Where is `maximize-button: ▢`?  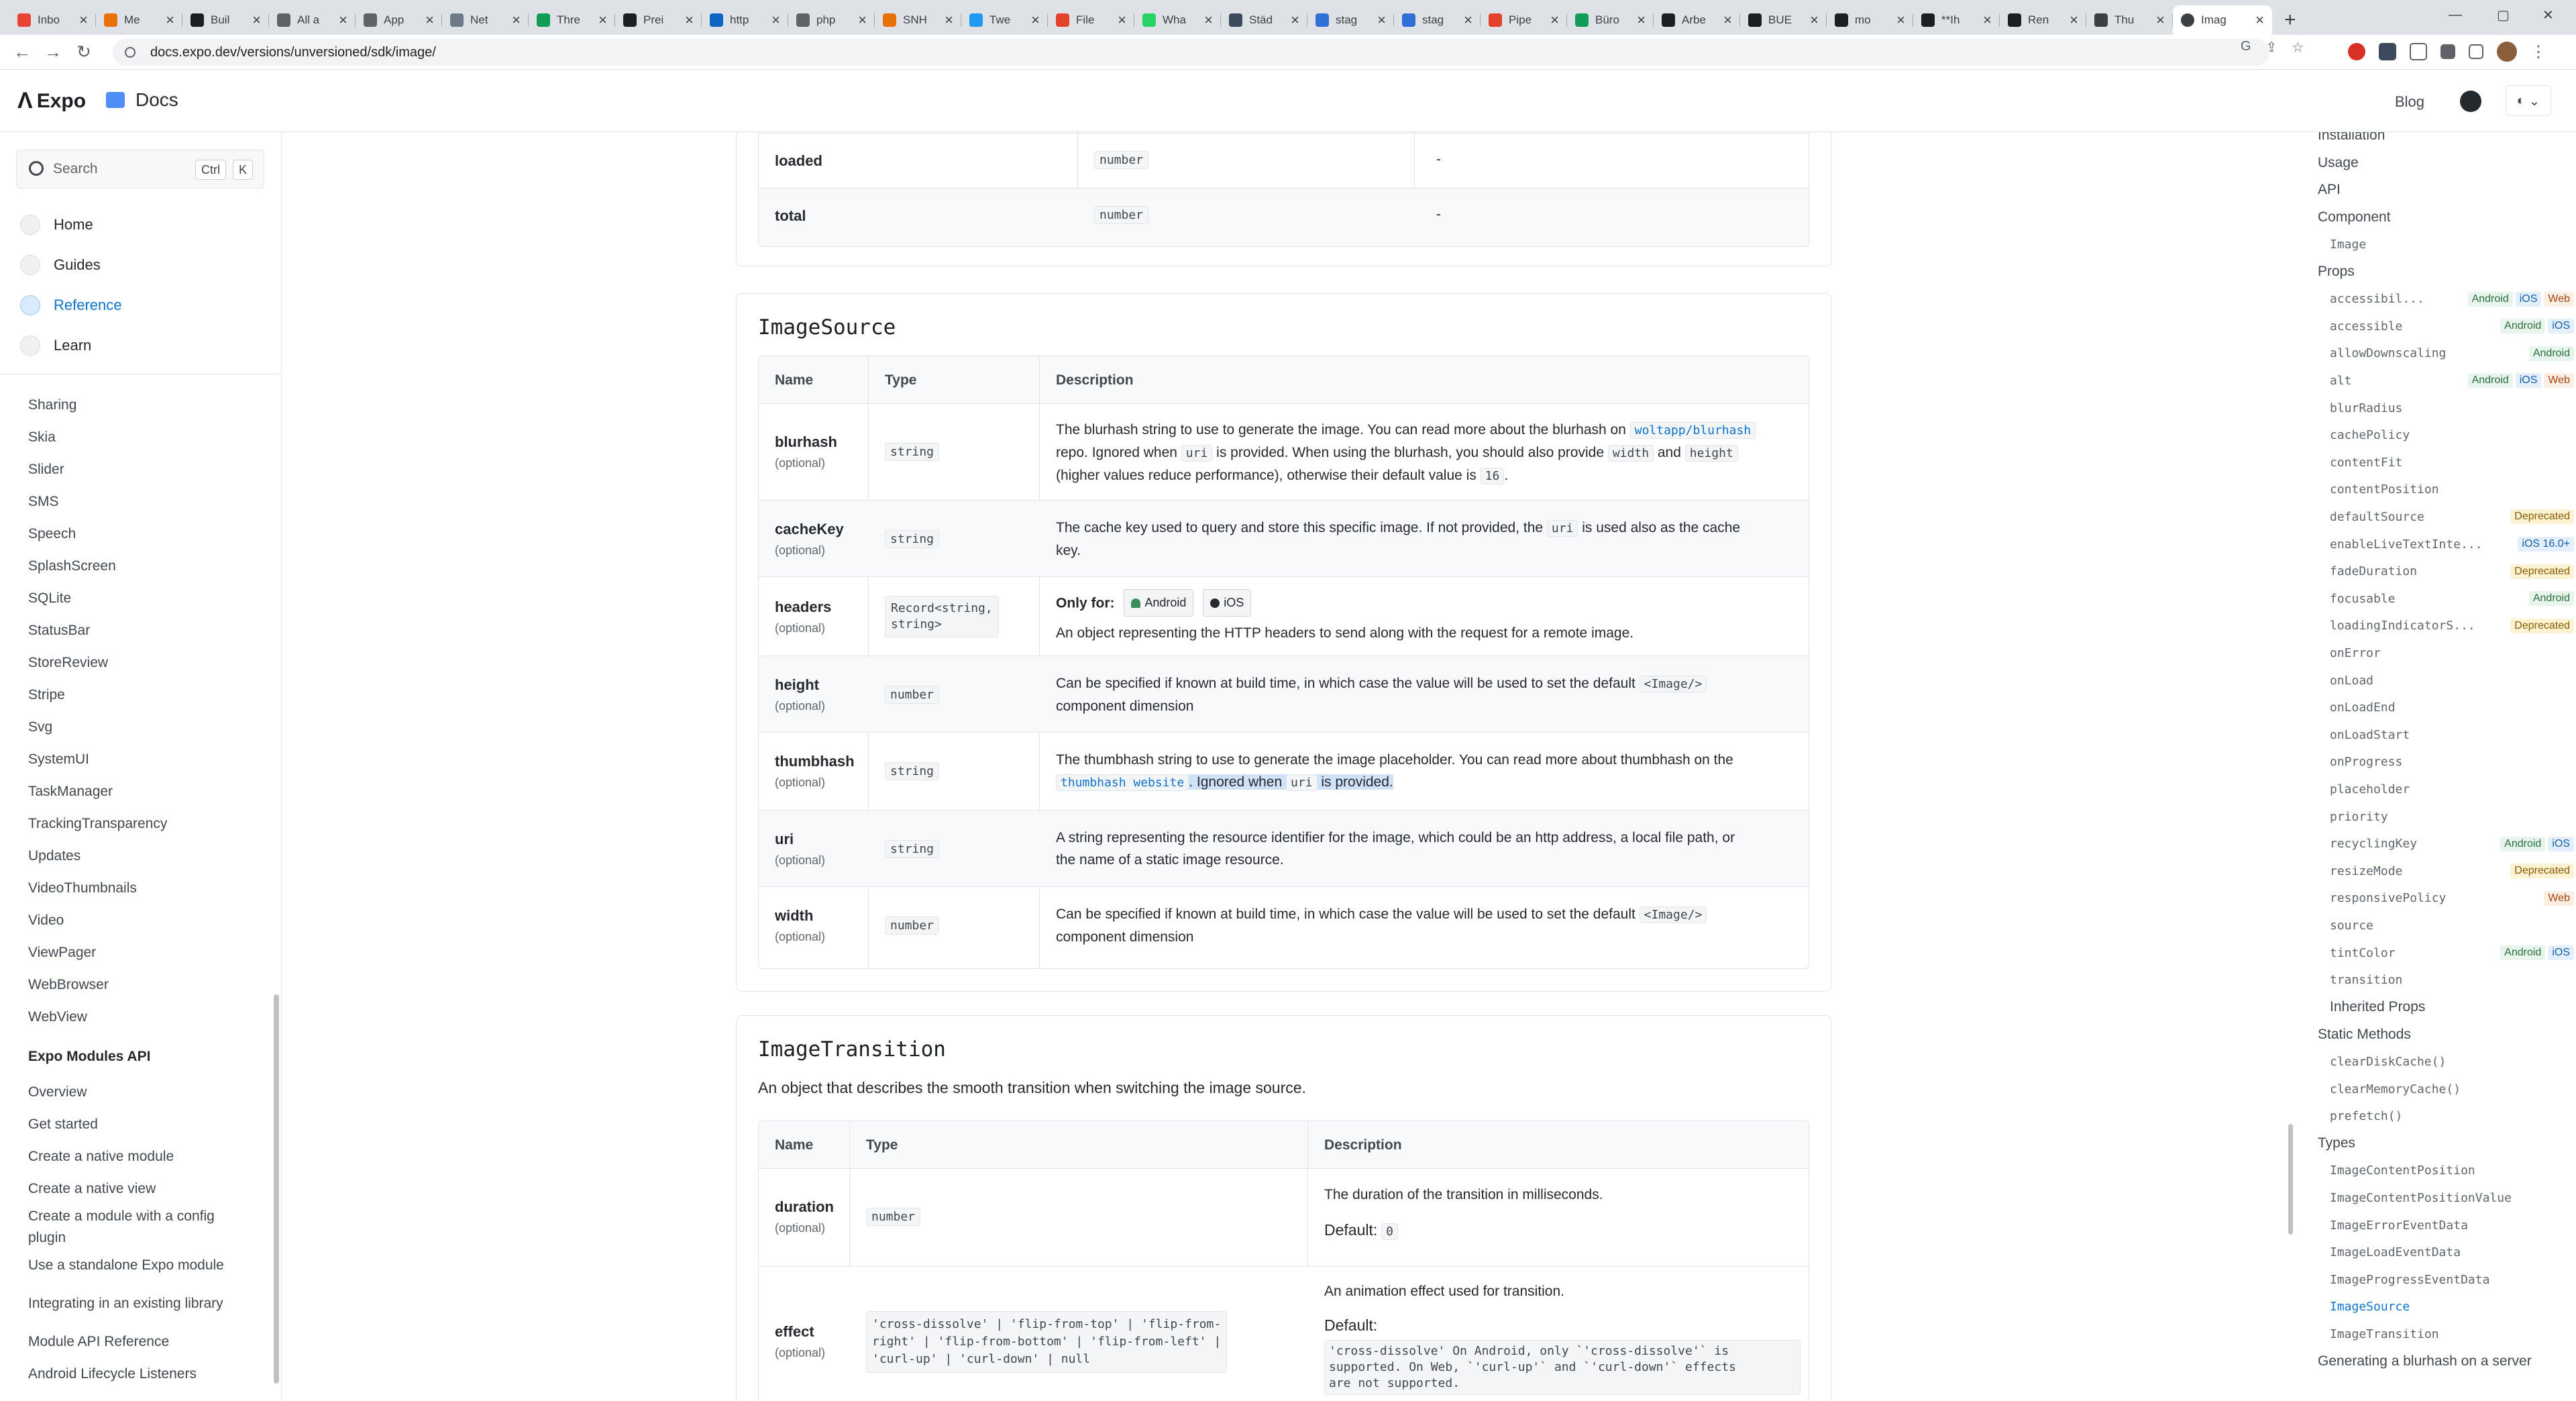 maximize-button: ▢ is located at coordinates (2503, 15).